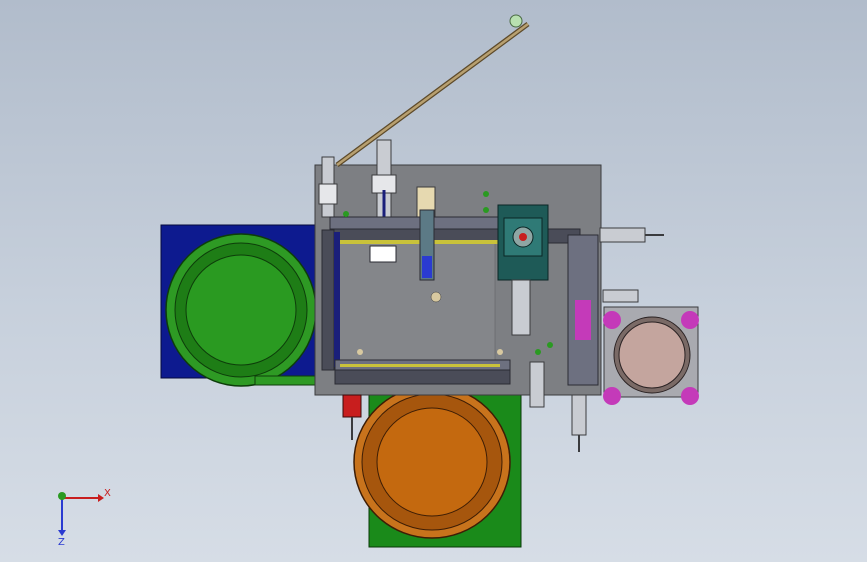 The height and width of the screenshot is (562, 867). What do you see at coordinates (631, 265) in the screenshot?
I see `right-push-cylinder` at bounding box center [631, 265].